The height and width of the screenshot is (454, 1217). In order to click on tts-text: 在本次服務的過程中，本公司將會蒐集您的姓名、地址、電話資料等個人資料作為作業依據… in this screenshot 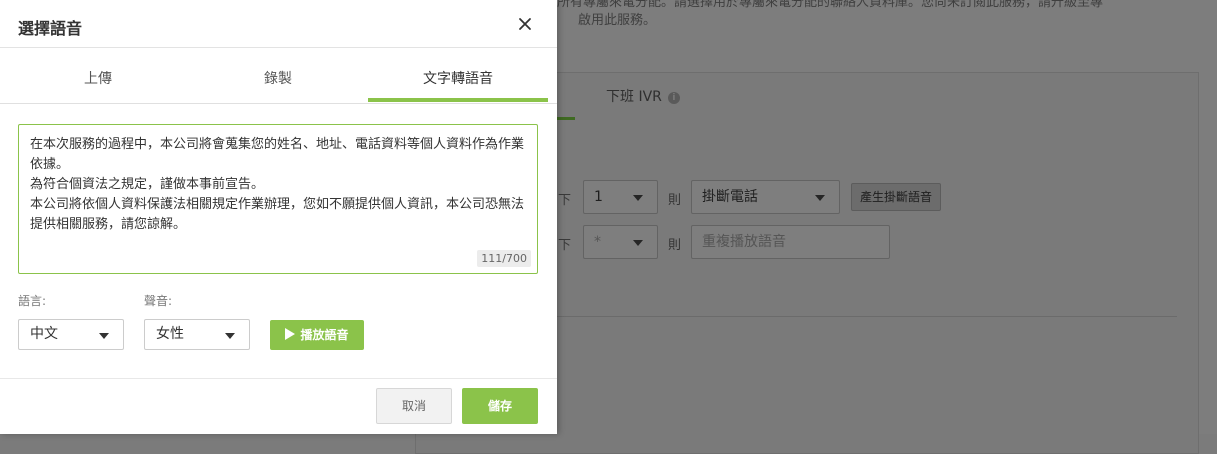, I will do `click(278, 185)`.